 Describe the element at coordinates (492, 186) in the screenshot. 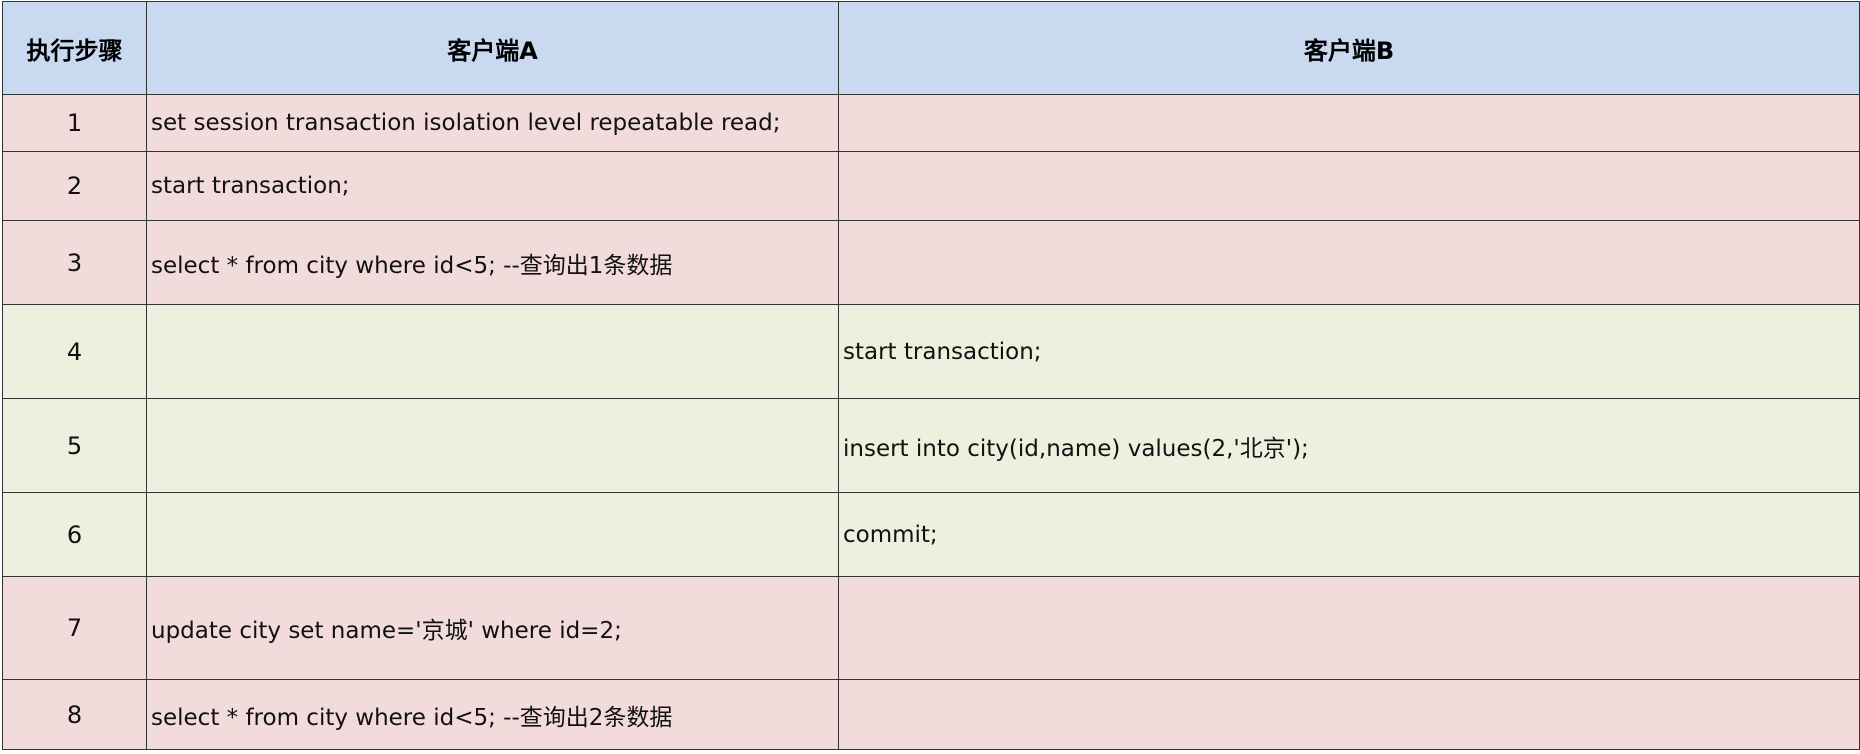

I see `client-a-cell: start transaction;` at that location.